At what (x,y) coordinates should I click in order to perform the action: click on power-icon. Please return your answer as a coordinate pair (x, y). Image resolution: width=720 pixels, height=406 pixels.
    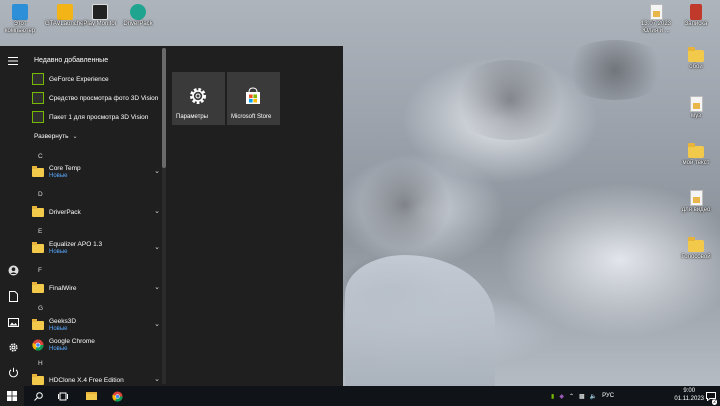
    Looking at the image, I should click on (13, 372).